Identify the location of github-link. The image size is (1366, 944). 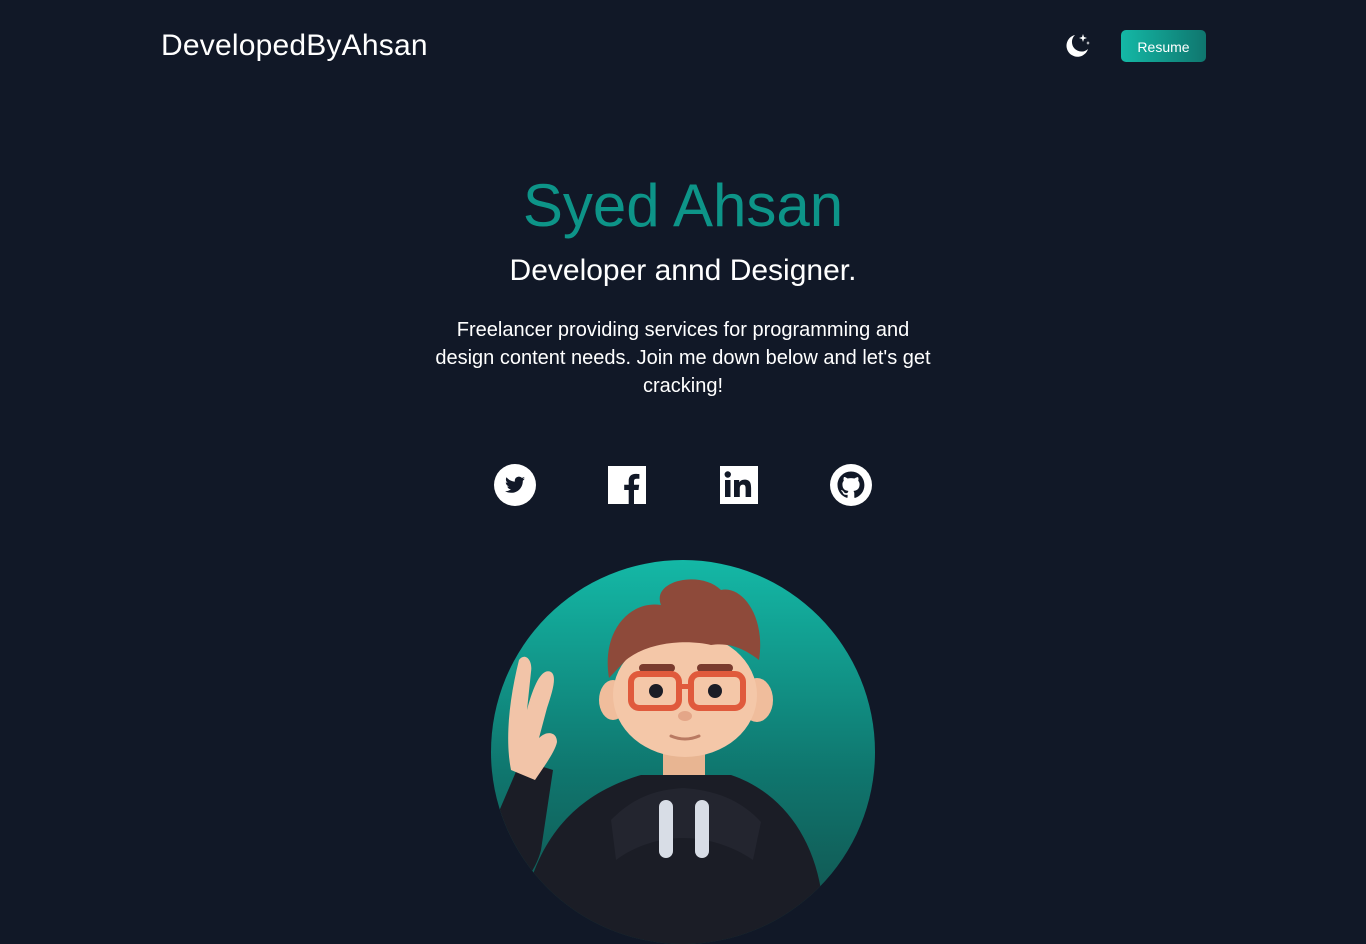
(851, 485).